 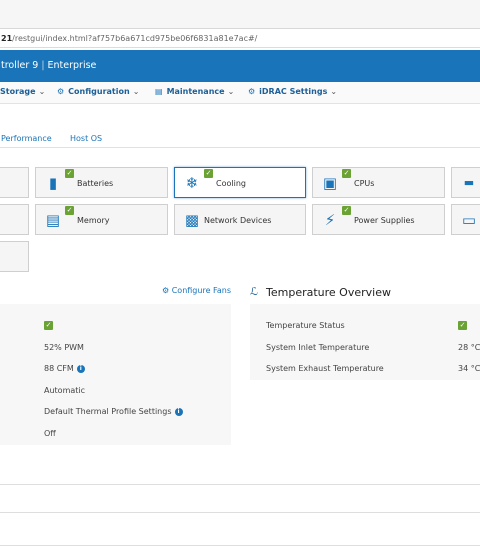 I want to click on cpu-icon: ▣, so click(x=330, y=183).